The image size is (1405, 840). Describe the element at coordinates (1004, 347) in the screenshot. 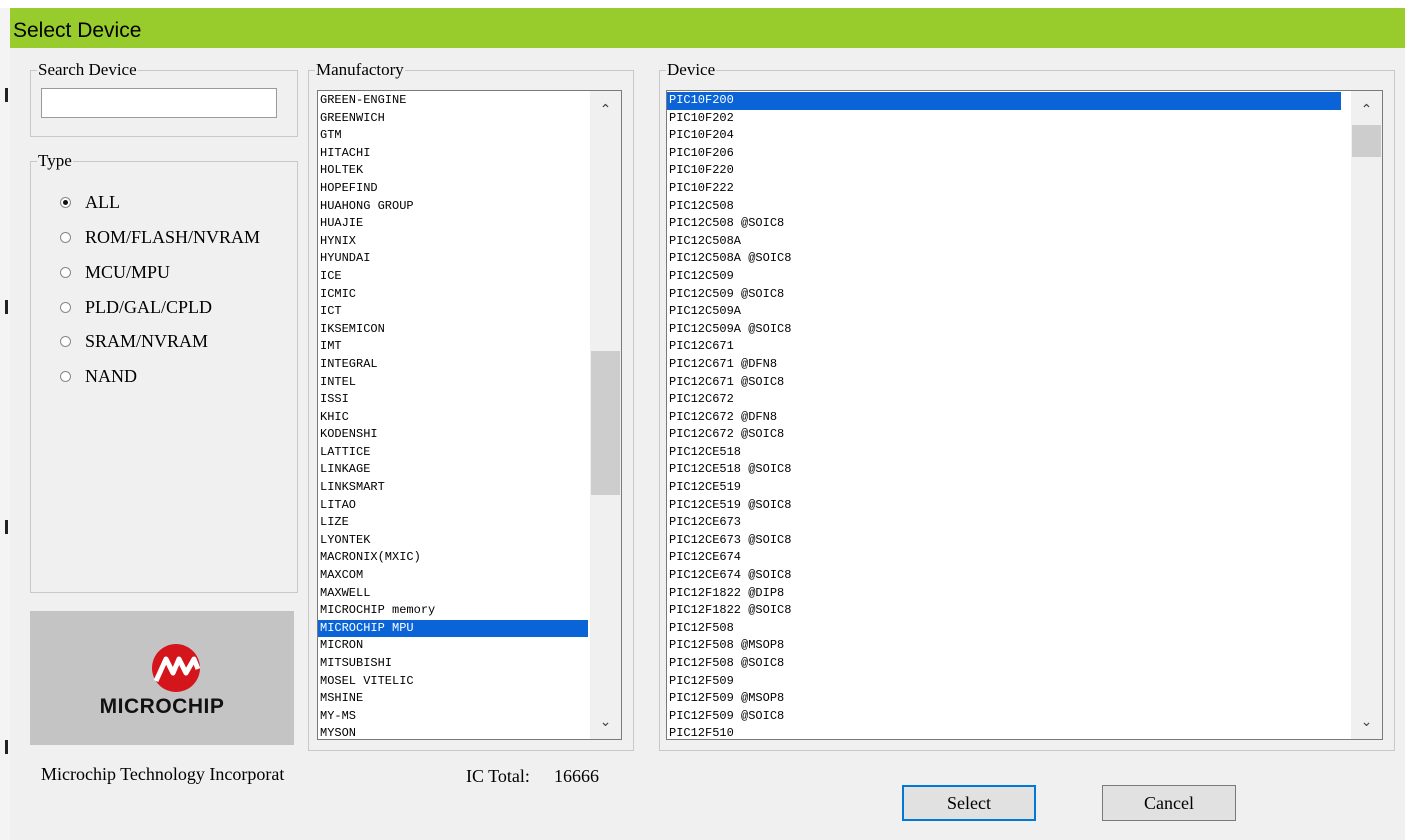

I see `device-list-item: PIC12C671` at that location.